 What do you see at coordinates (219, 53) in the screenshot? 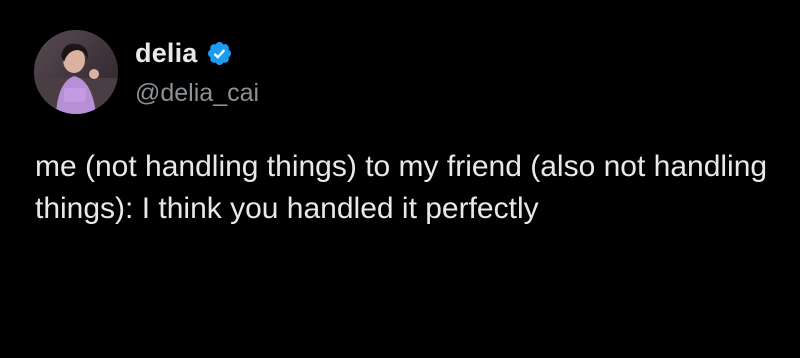
I see `verified-badge-icon` at bounding box center [219, 53].